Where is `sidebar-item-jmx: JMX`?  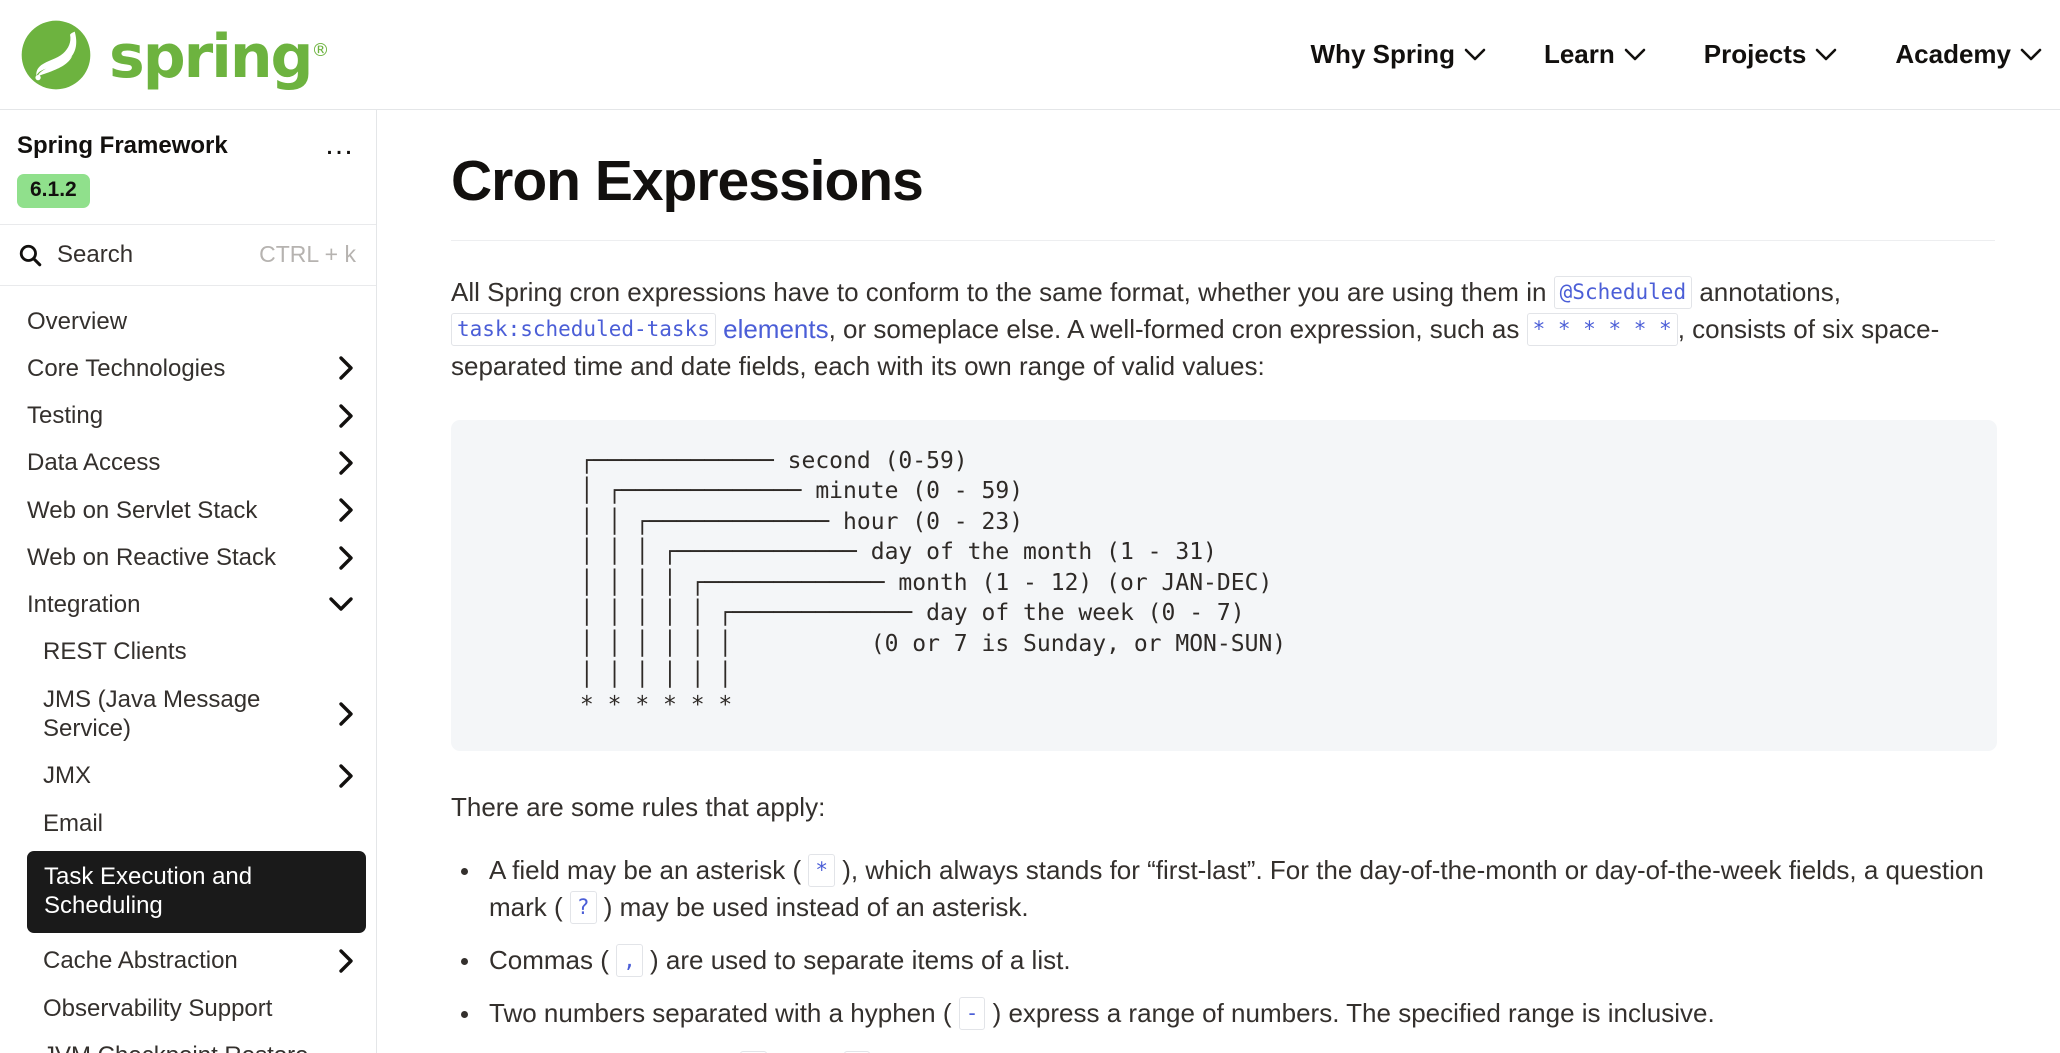 sidebar-item-jmx: JMX is located at coordinates (188, 775).